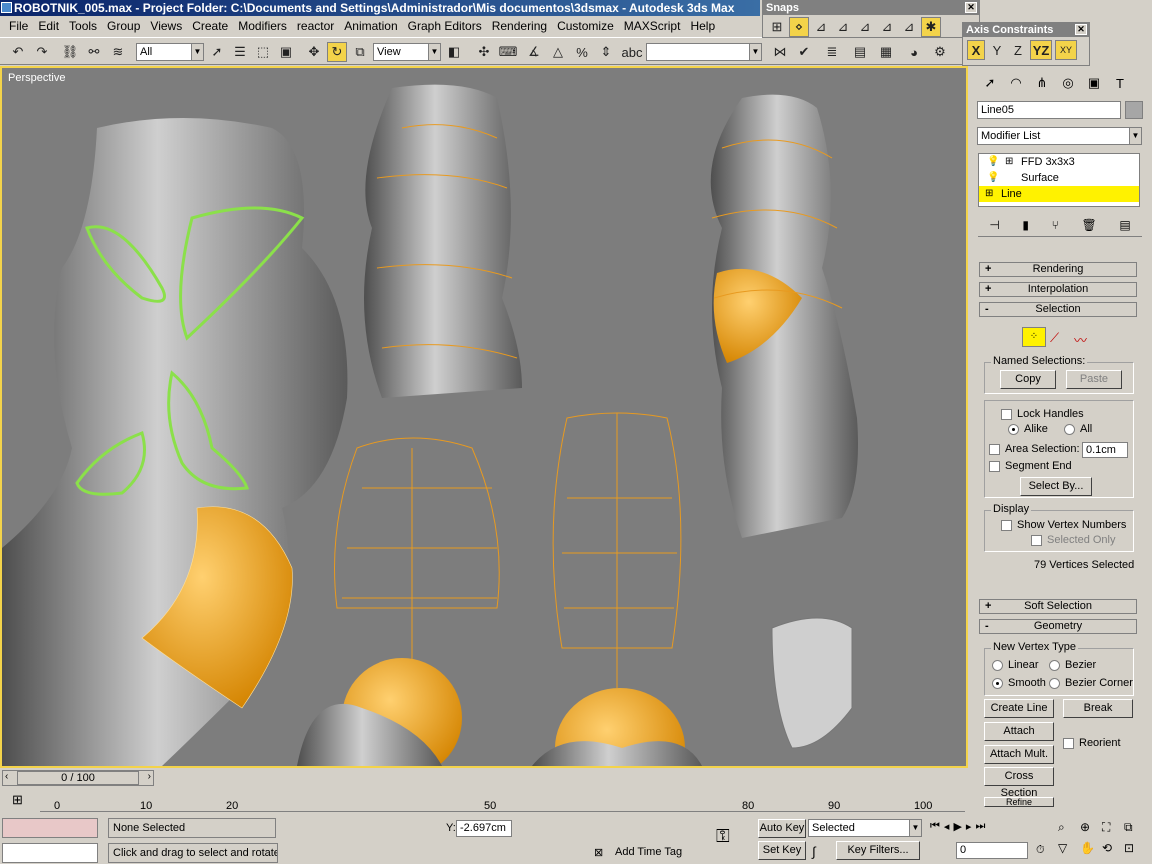 The height and width of the screenshot is (864, 1152). I want to click on all-radio: All, so click(1078, 429).